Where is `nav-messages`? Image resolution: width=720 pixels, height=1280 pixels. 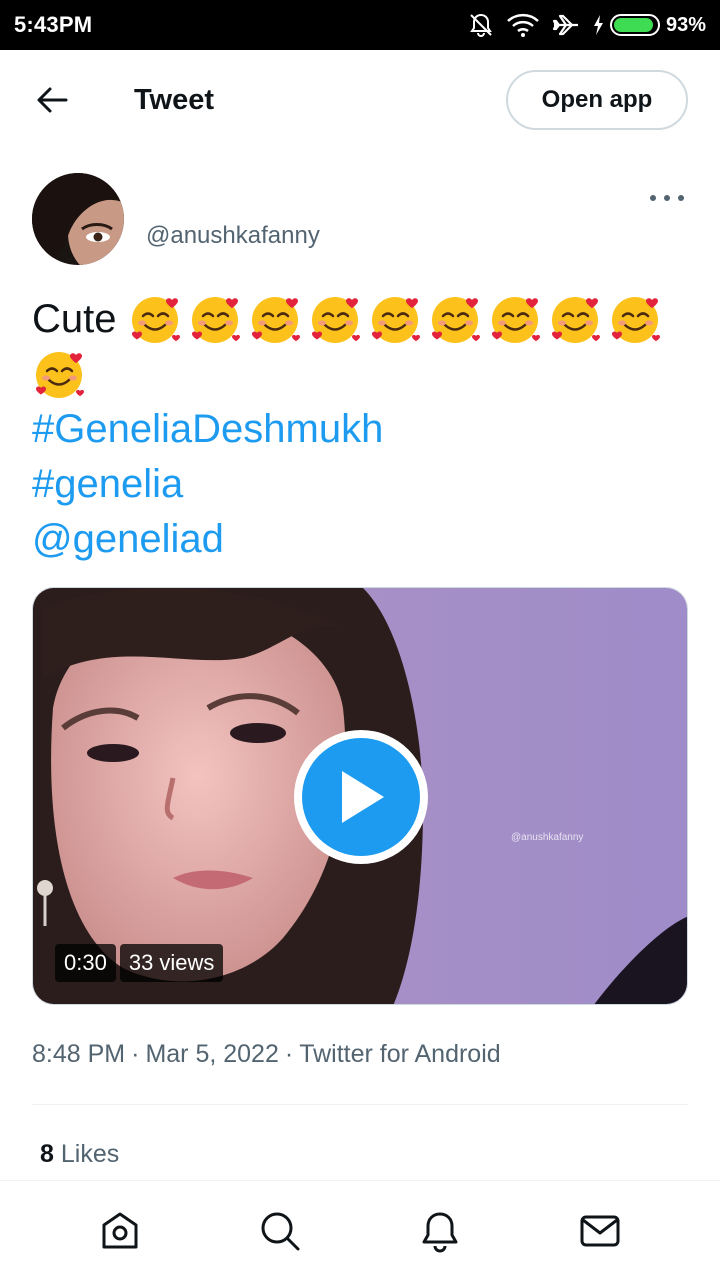
nav-messages is located at coordinates (600, 1231).